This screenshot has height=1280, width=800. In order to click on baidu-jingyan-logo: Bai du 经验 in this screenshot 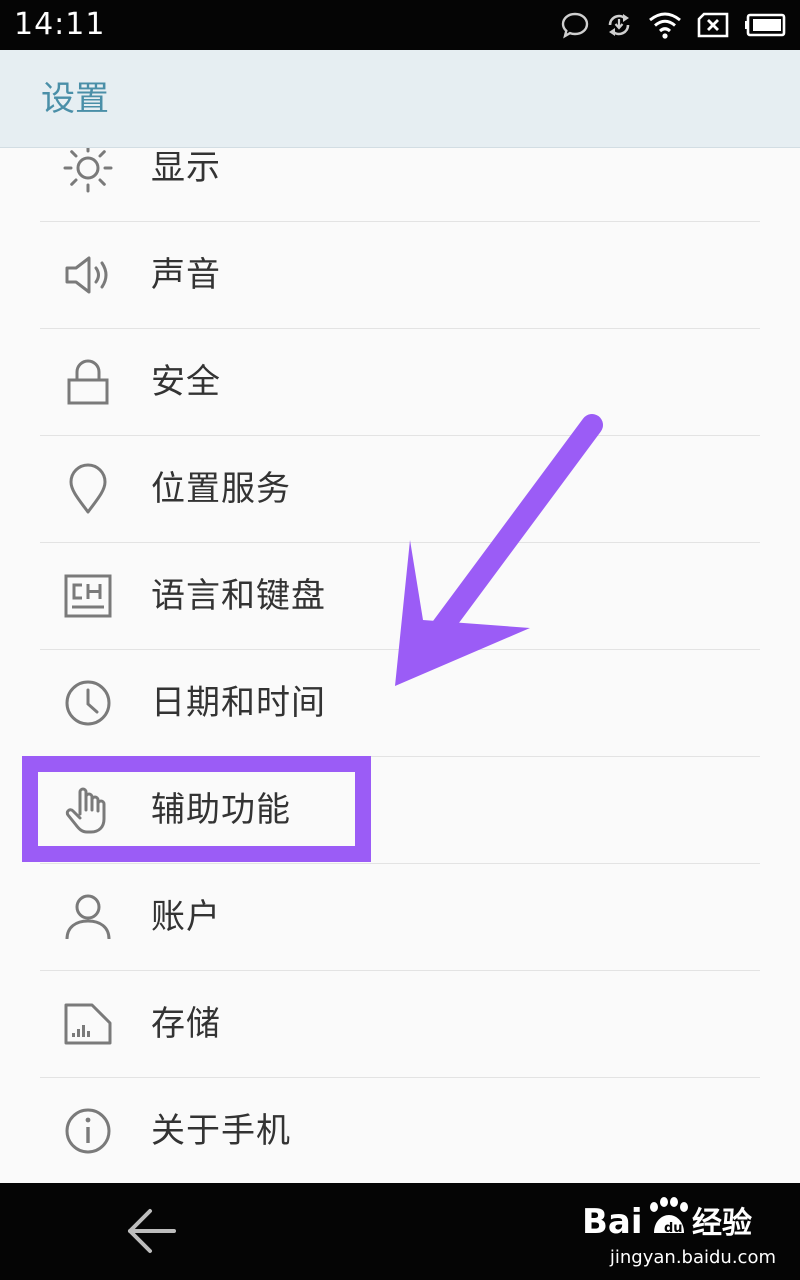, I will do `click(667, 1219)`.